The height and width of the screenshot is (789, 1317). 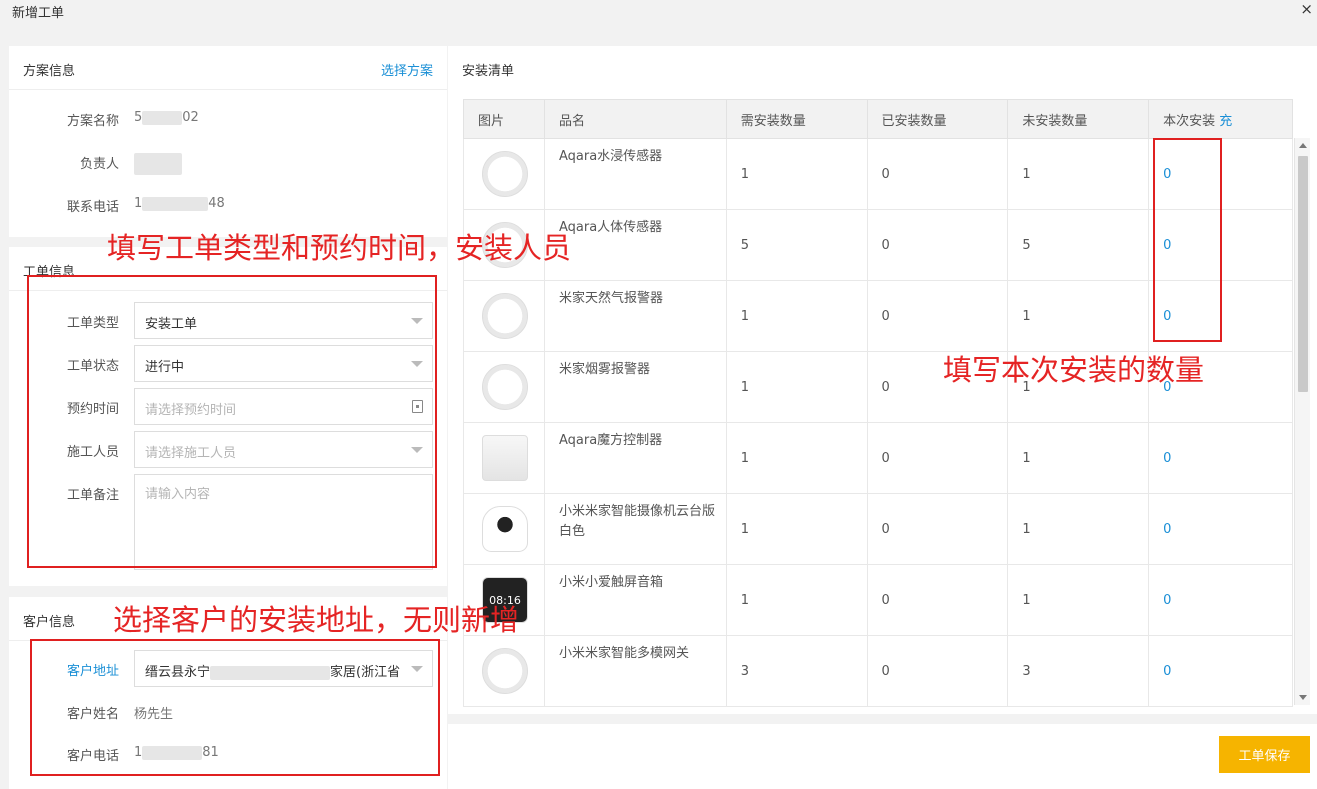 I want to click on footer-bar, so click(x=882, y=756).